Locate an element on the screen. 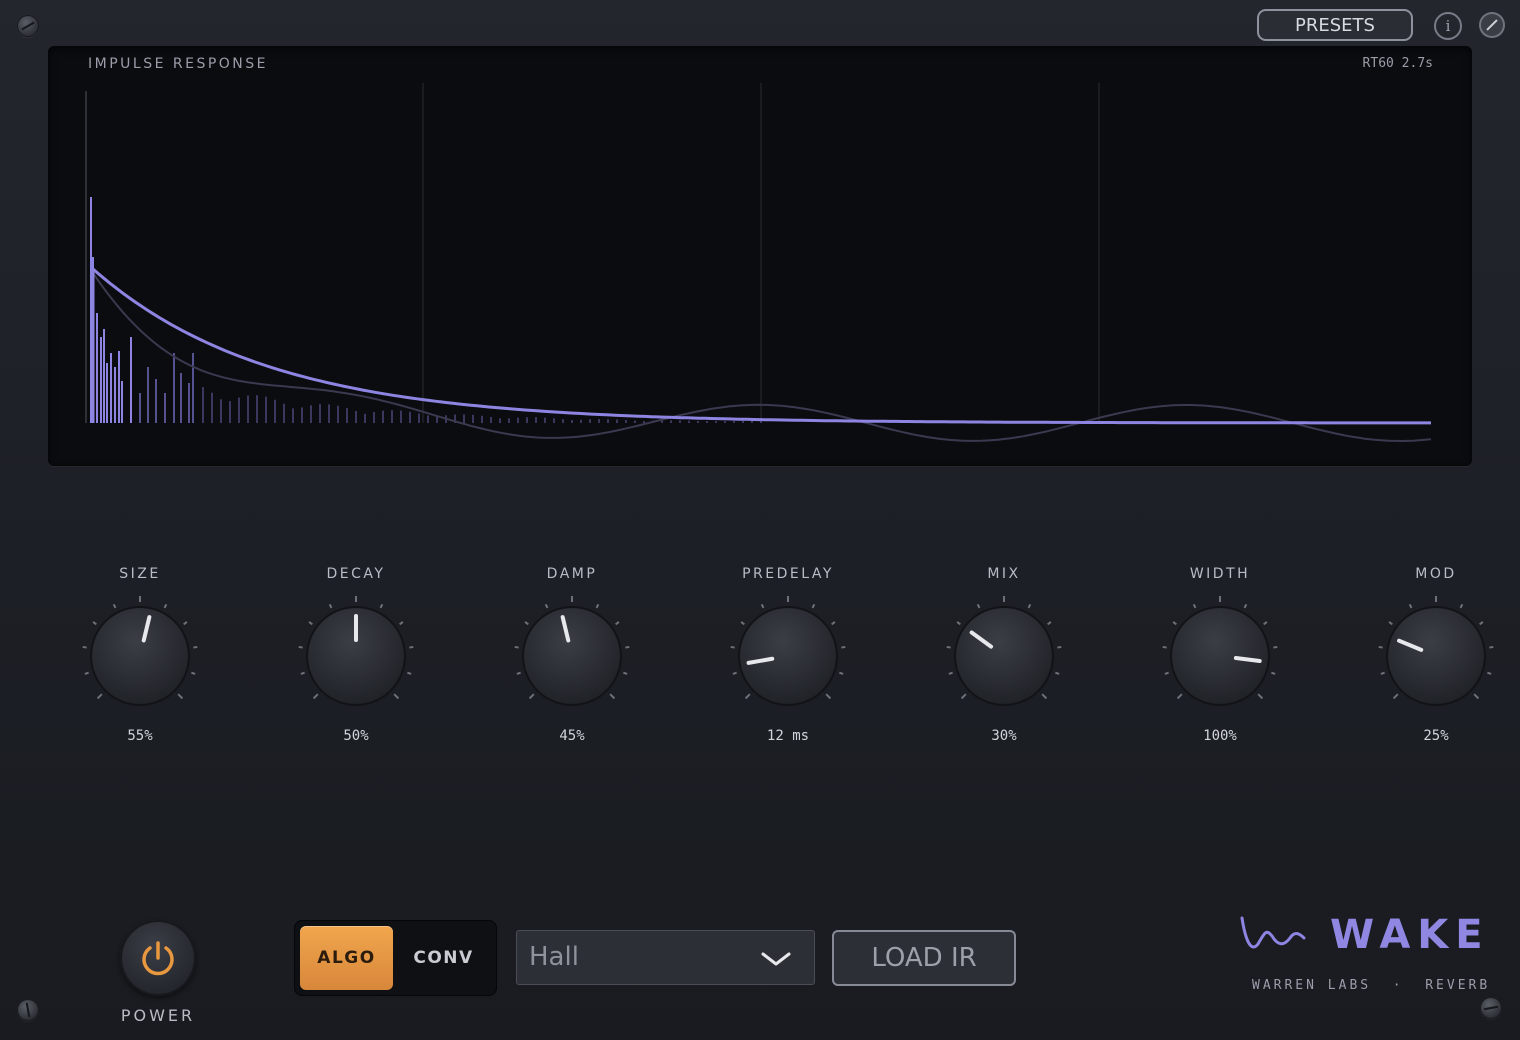 Image resolution: width=1520 pixels, height=1040 pixels. knob-predelay: PREDELAY 12 ms is located at coordinates (788, 661).